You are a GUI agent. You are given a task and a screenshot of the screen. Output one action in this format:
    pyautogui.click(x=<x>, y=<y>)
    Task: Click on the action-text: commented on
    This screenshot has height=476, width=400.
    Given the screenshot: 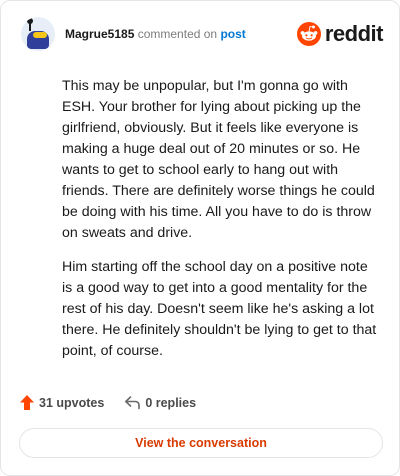 What is the action you would take?
    pyautogui.click(x=177, y=34)
    